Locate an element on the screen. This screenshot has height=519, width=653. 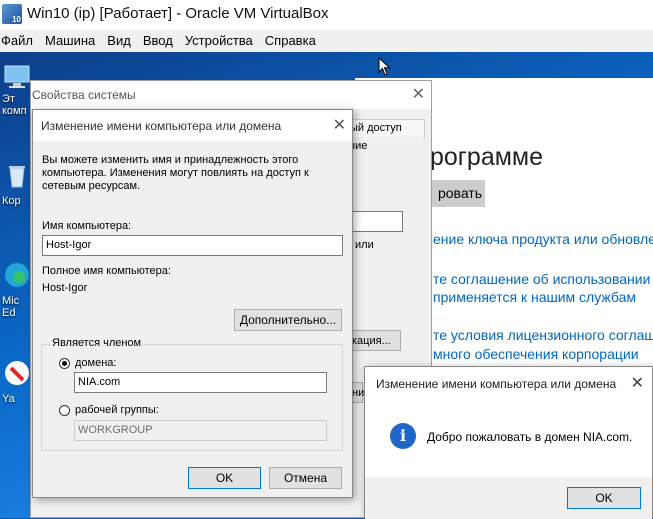
virtualbox-icon: 10 is located at coordinates (12, 14).